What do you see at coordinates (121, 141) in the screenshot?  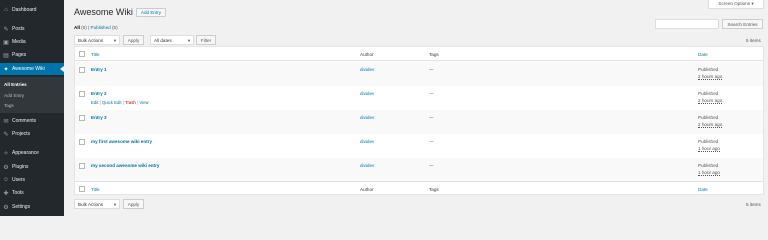 I see `entry-title-link: my first awesome wiki entry` at bounding box center [121, 141].